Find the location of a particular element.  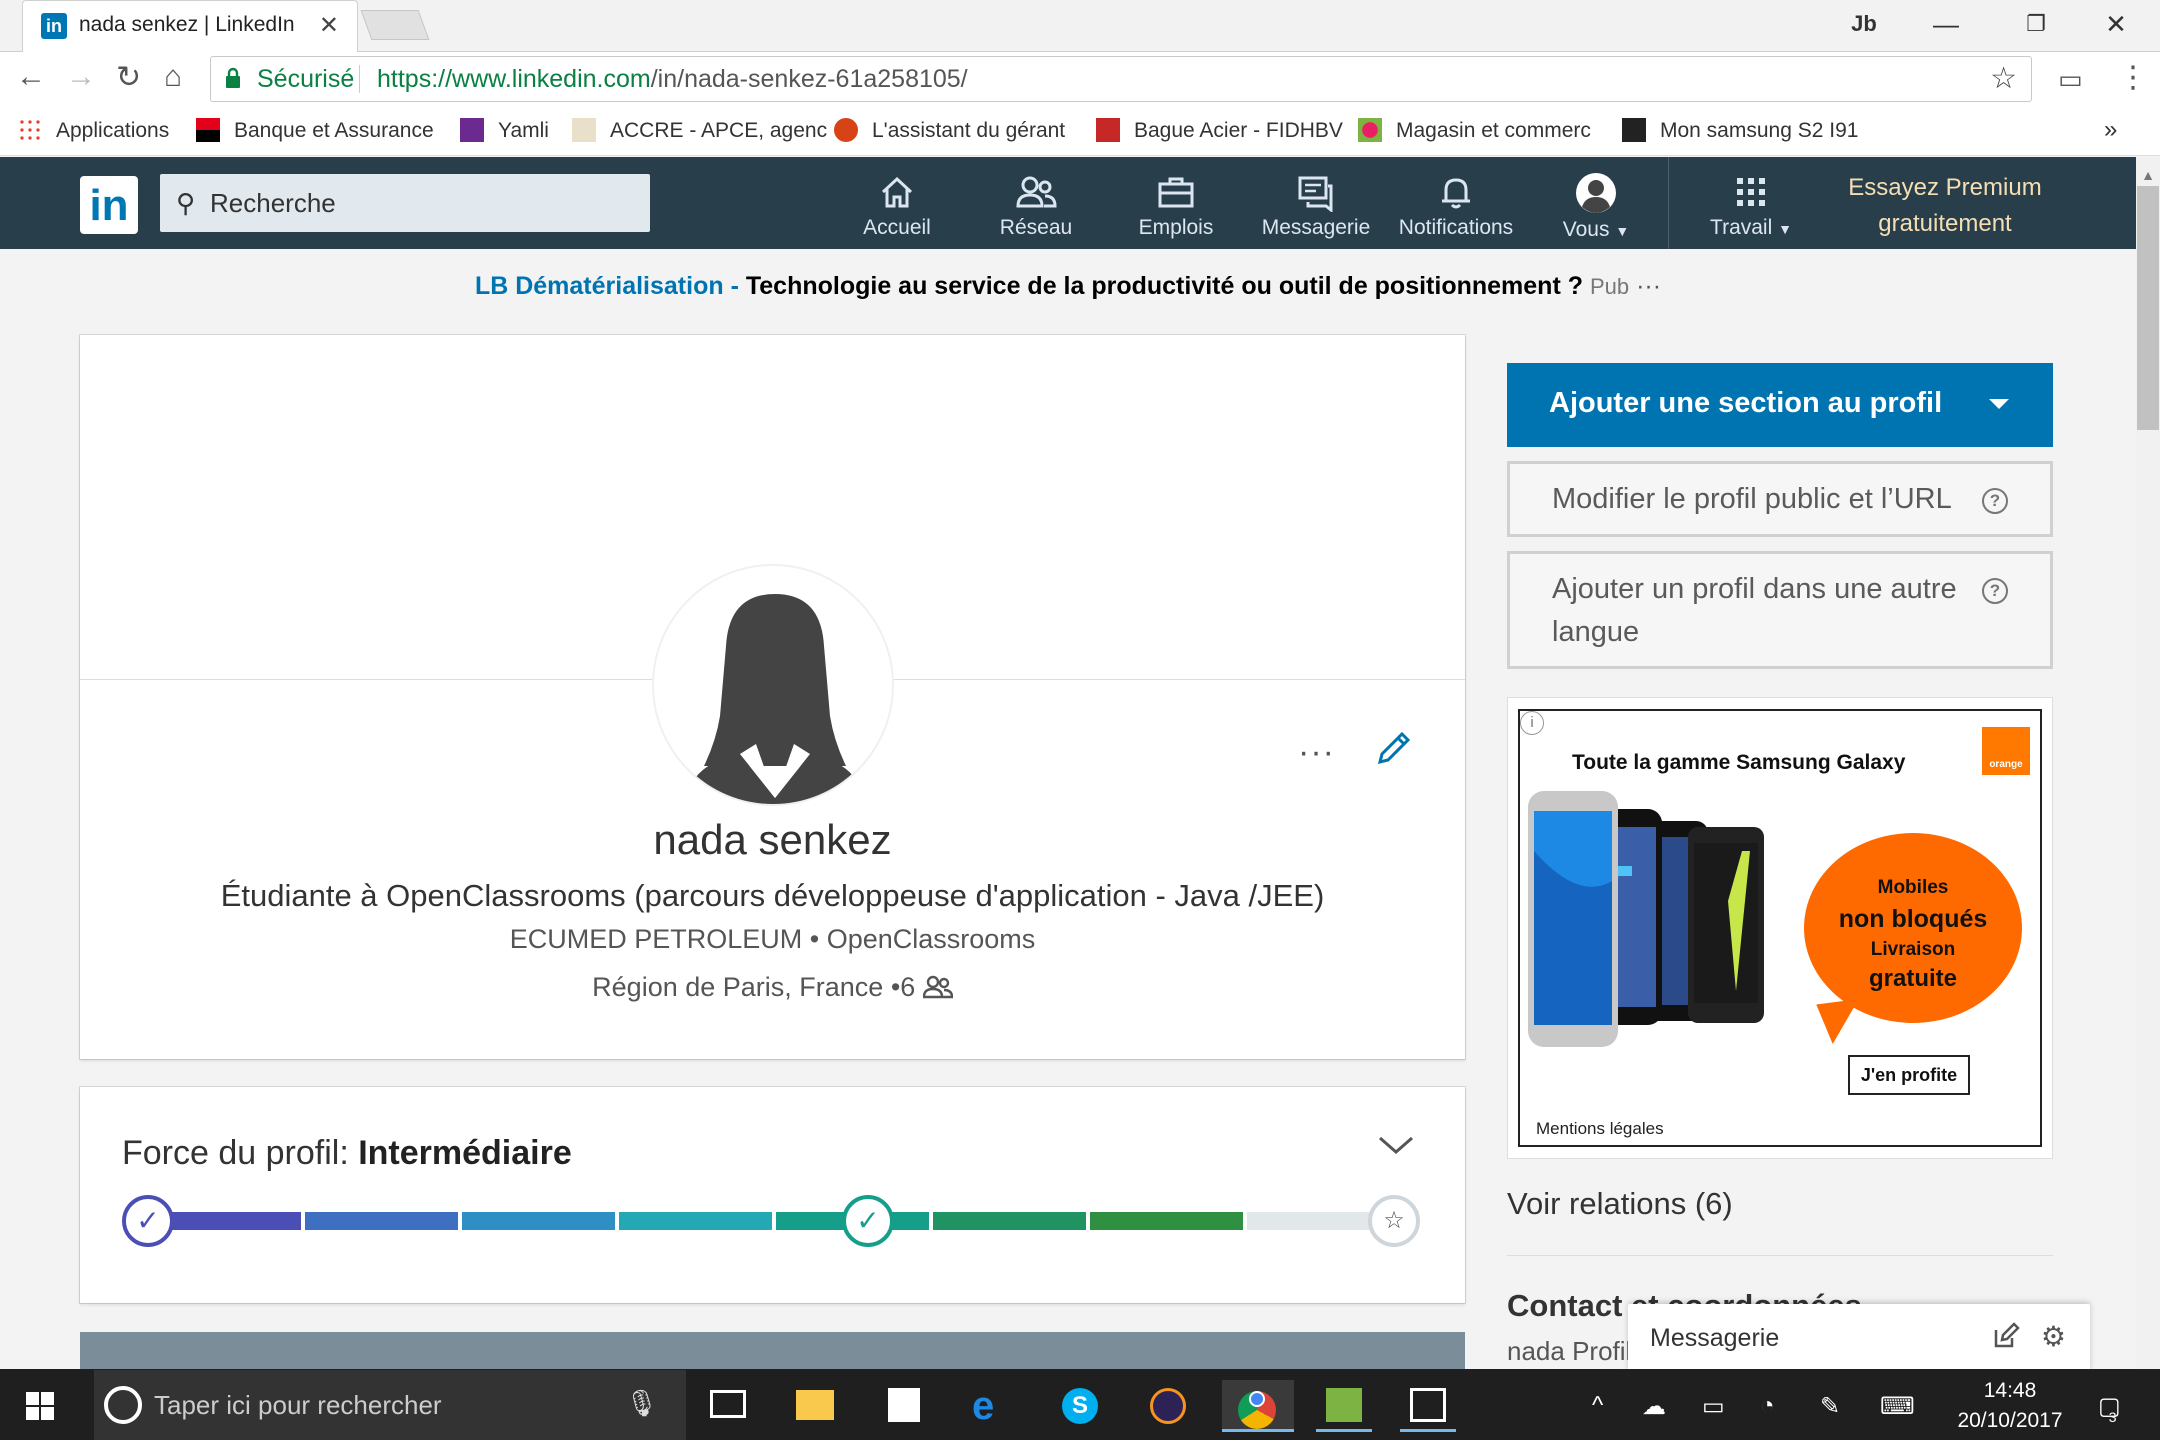

nav-home: Accueil is located at coordinates (897, 209).